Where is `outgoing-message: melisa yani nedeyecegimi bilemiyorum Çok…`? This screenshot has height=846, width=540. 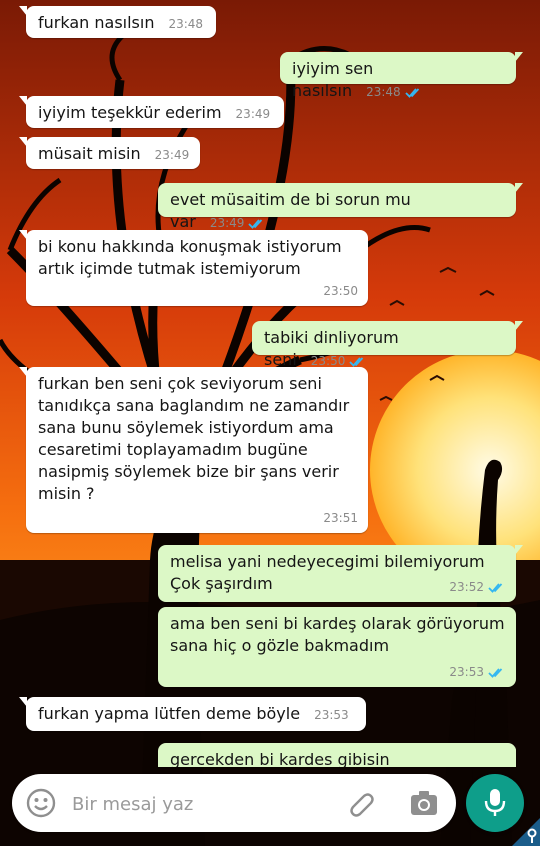 outgoing-message: melisa yani nedeyecegimi bilemiyorum Çok… is located at coordinates (340, 573).